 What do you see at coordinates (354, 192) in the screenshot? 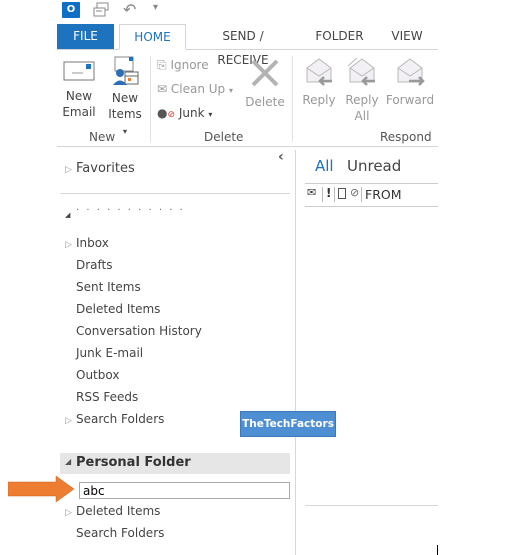
I see `attachment-column-icon: ⊘` at bounding box center [354, 192].